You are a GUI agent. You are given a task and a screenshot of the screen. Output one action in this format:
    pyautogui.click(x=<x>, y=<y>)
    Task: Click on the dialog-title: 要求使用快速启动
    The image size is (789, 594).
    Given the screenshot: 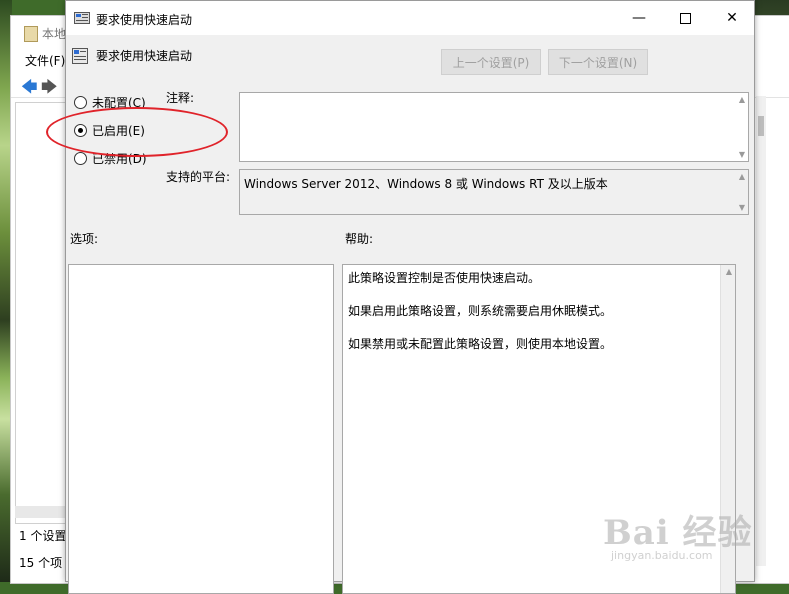 What is the action you would take?
    pyautogui.click(x=144, y=20)
    